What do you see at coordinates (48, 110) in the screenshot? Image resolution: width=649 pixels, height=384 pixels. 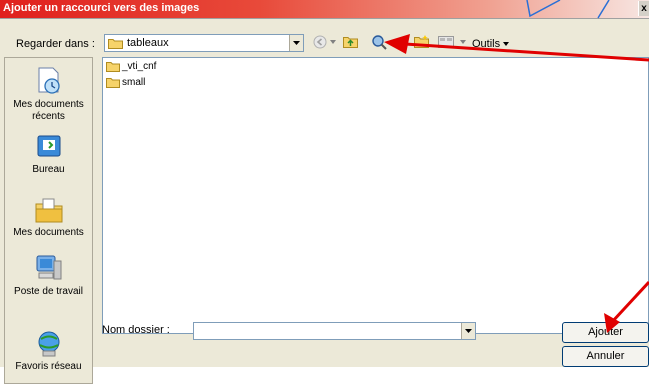 I see `place-label: Mes documents récents` at bounding box center [48, 110].